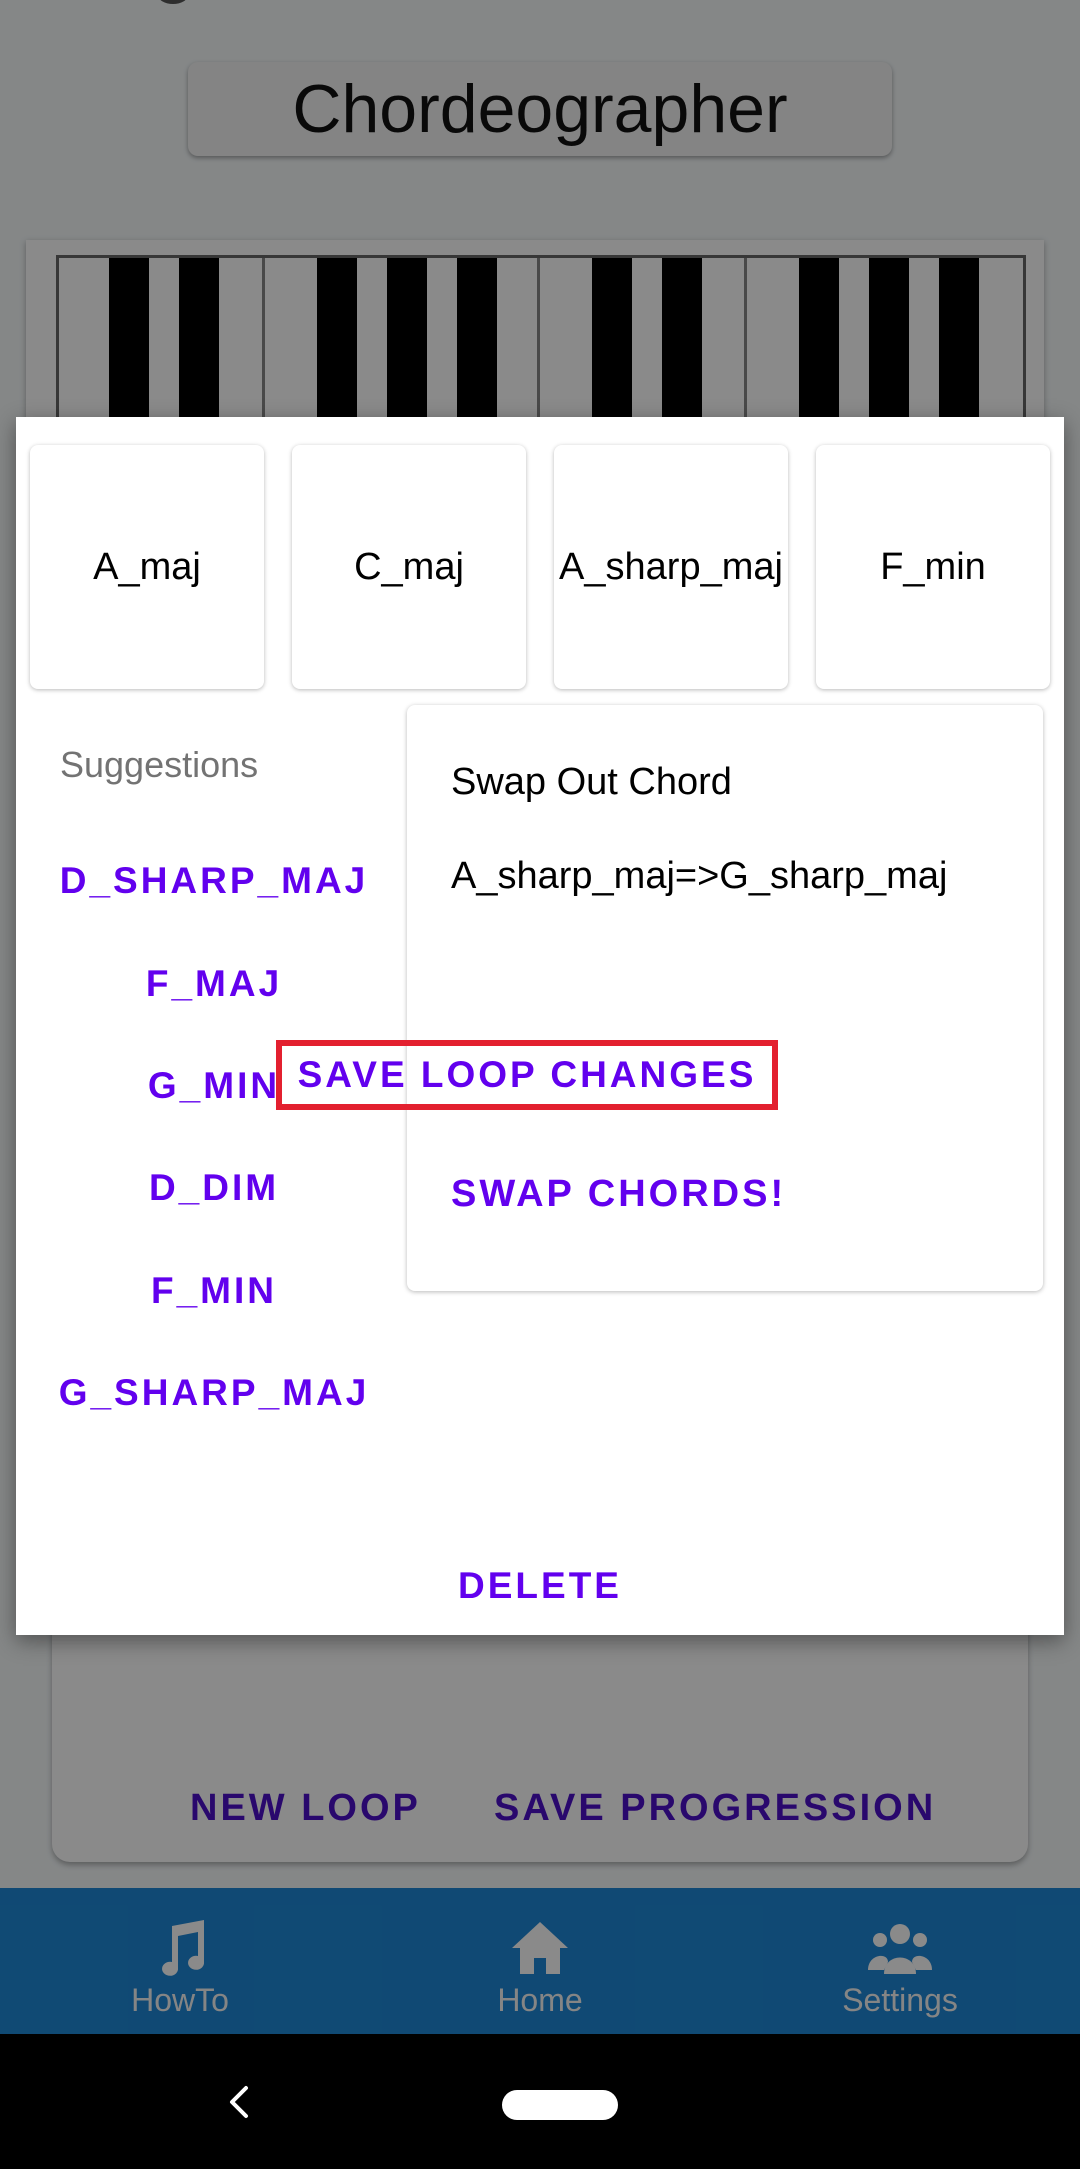 The width and height of the screenshot is (1080, 2169). I want to click on suggestion-button: F_MAJ, so click(214, 984).